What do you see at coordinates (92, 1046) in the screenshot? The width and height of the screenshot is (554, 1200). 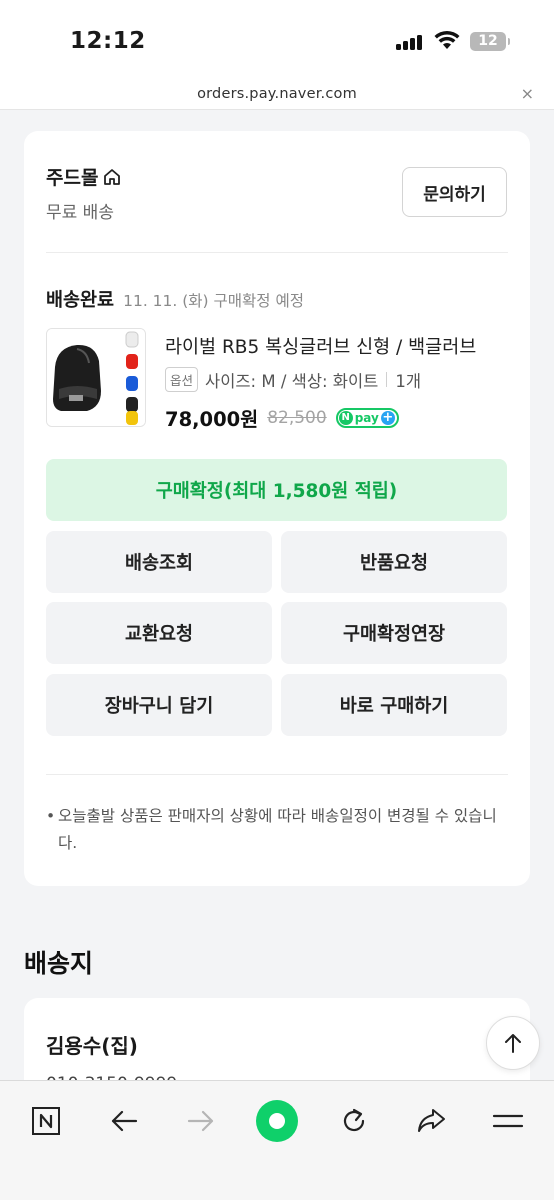 I see `recipient-name: 김용수(집)` at bounding box center [92, 1046].